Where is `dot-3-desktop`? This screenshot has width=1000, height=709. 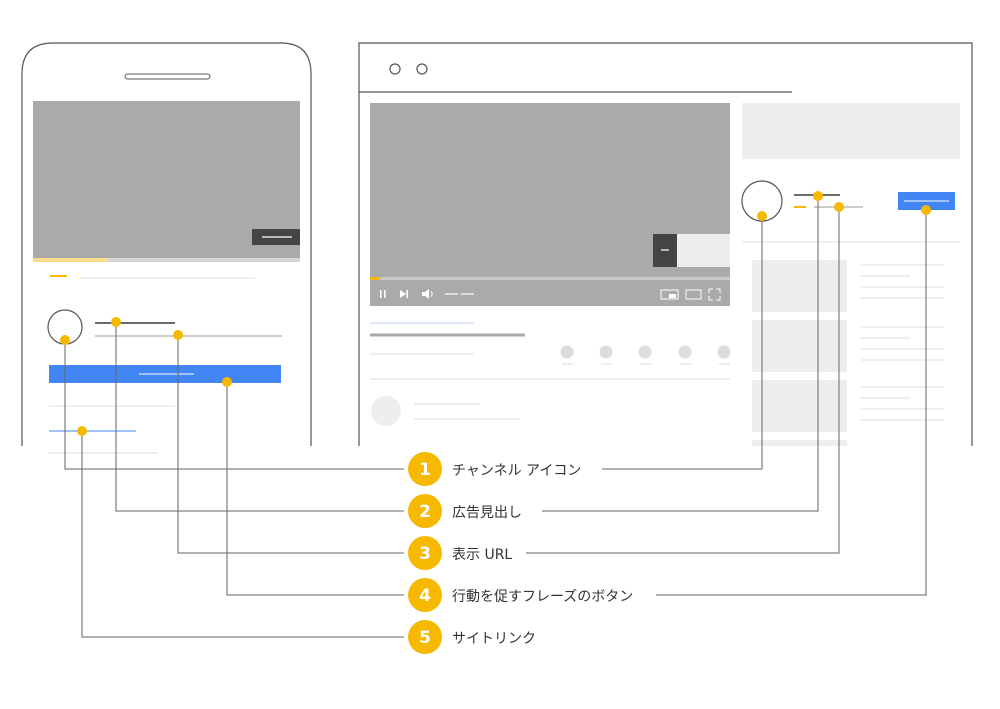 dot-3-desktop is located at coordinates (839, 207).